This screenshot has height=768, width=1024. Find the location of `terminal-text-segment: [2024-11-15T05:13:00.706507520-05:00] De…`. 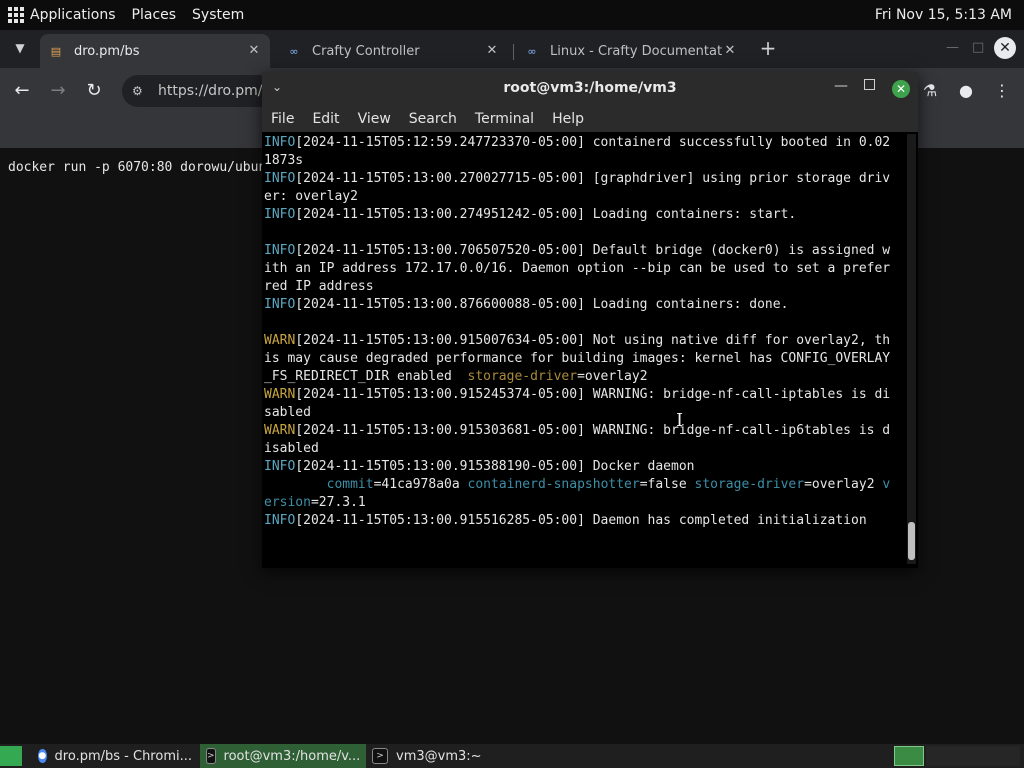

terminal-text-segment: [2024-11-15T05:13:00.706507520-05:00] De… is located at coordinates (593, 250).